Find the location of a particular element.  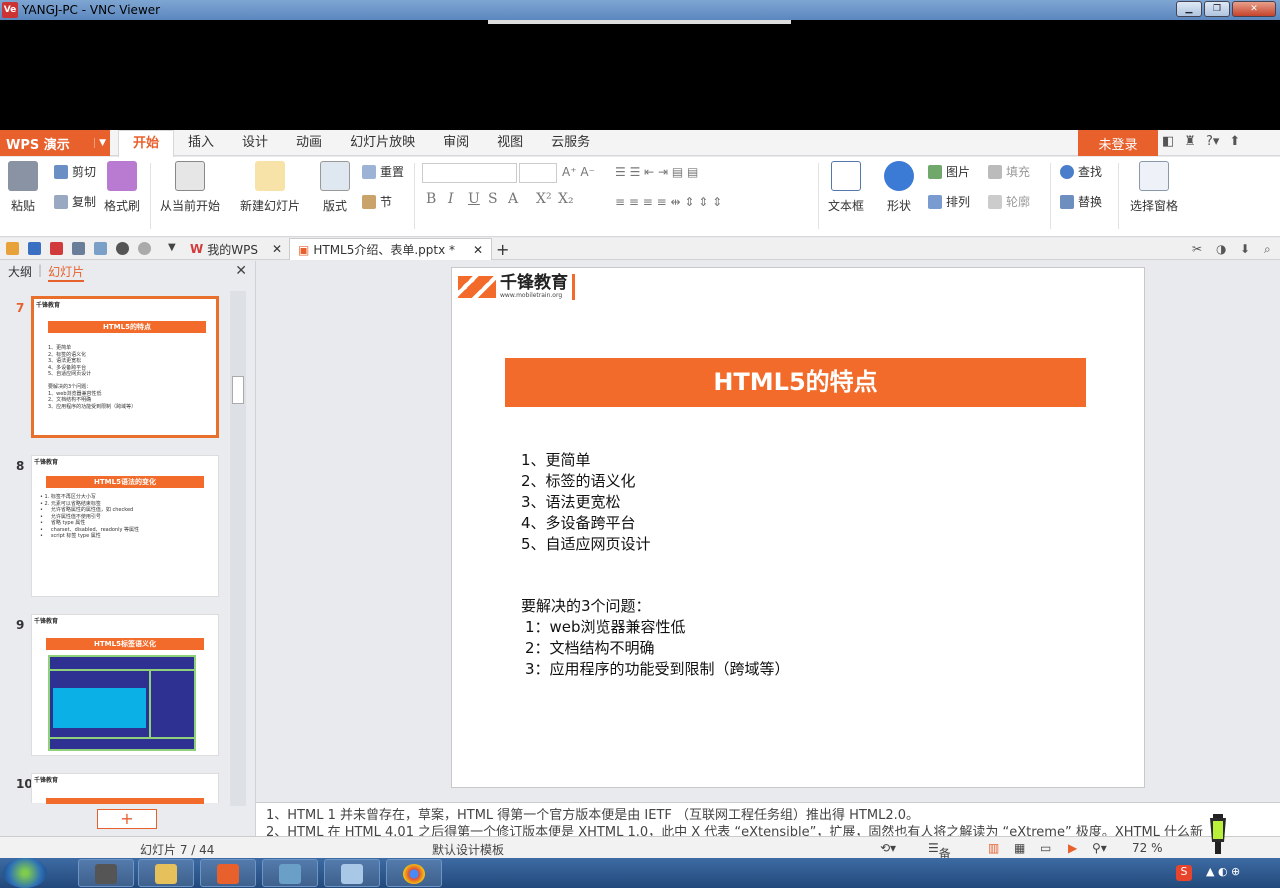

close-button: ✕ is located at coordinates (1254, 9).